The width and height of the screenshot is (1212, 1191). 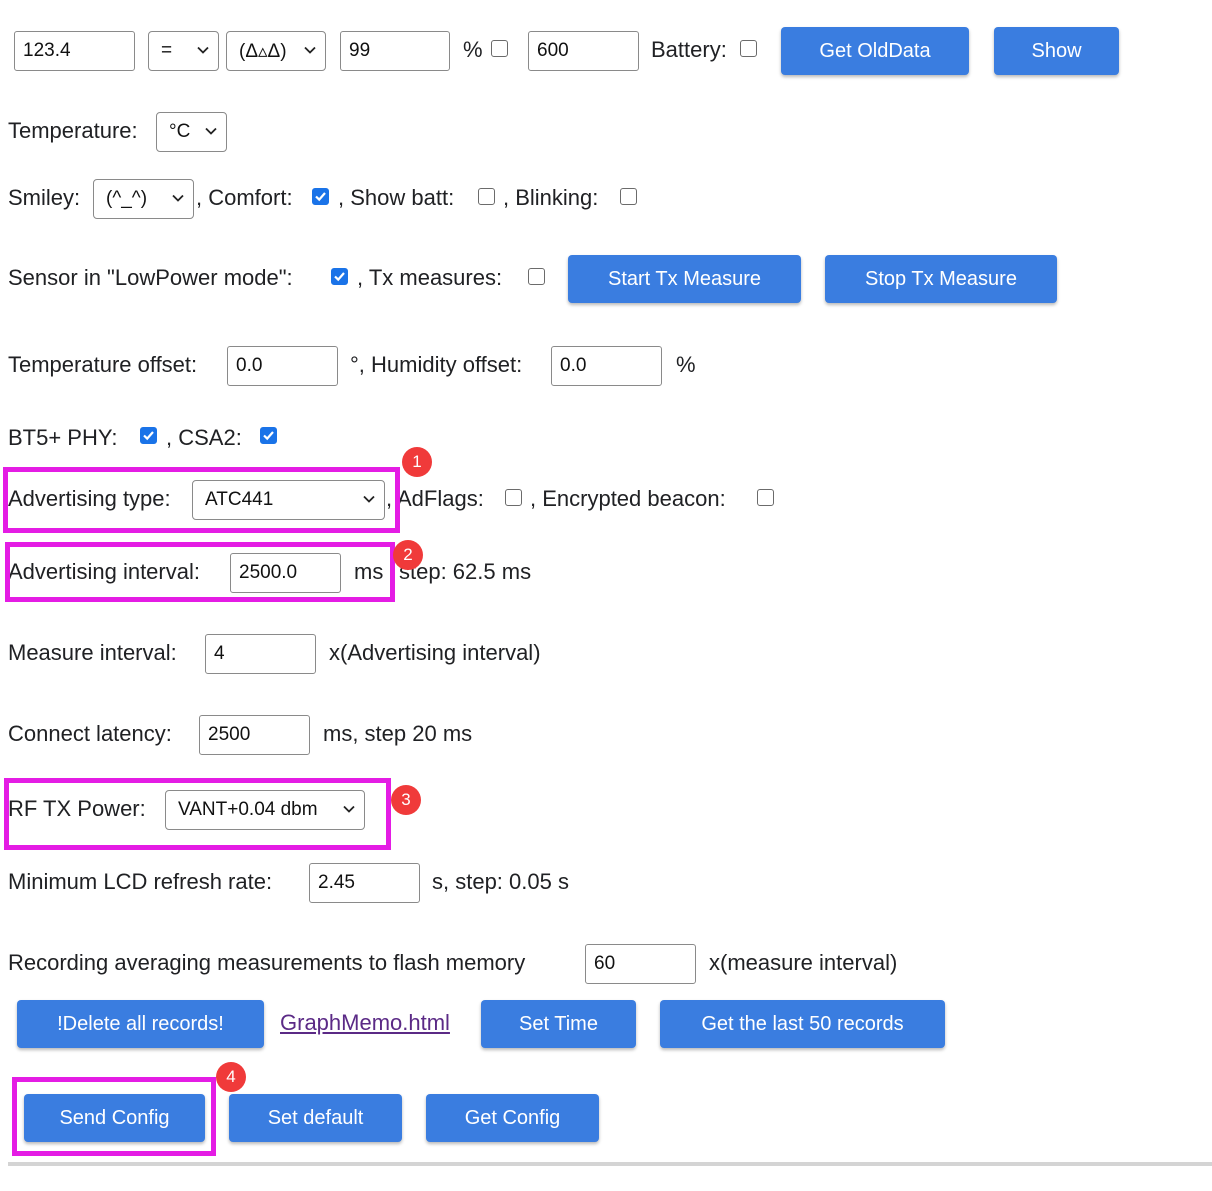 What do you see at coordinates (396, 197) in the screenshot?
I see `show-batt-label: , Show batt:` at bounding box center [396, 197].